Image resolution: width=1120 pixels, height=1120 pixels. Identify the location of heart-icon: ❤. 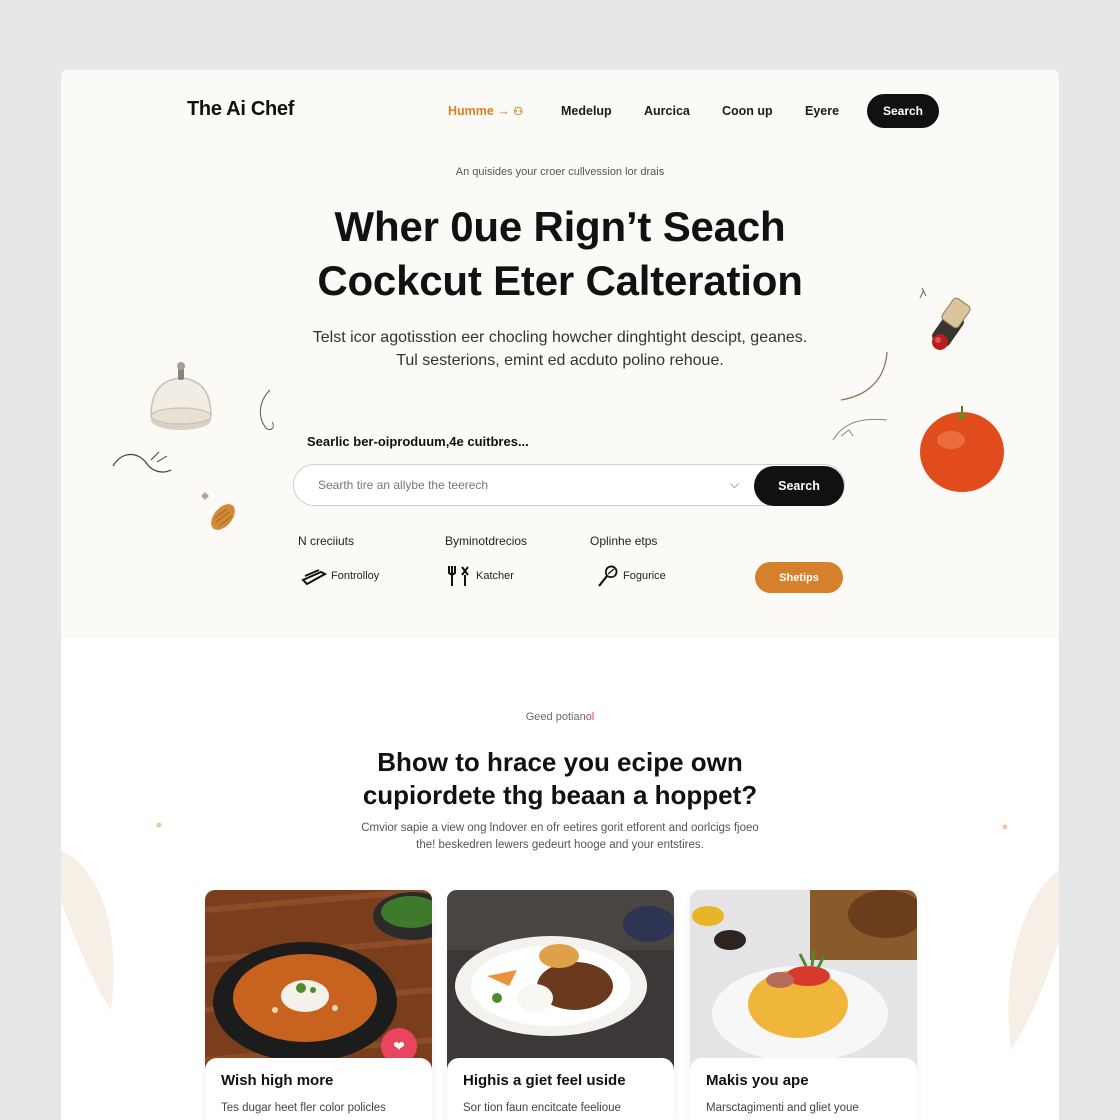
(399, 1045).